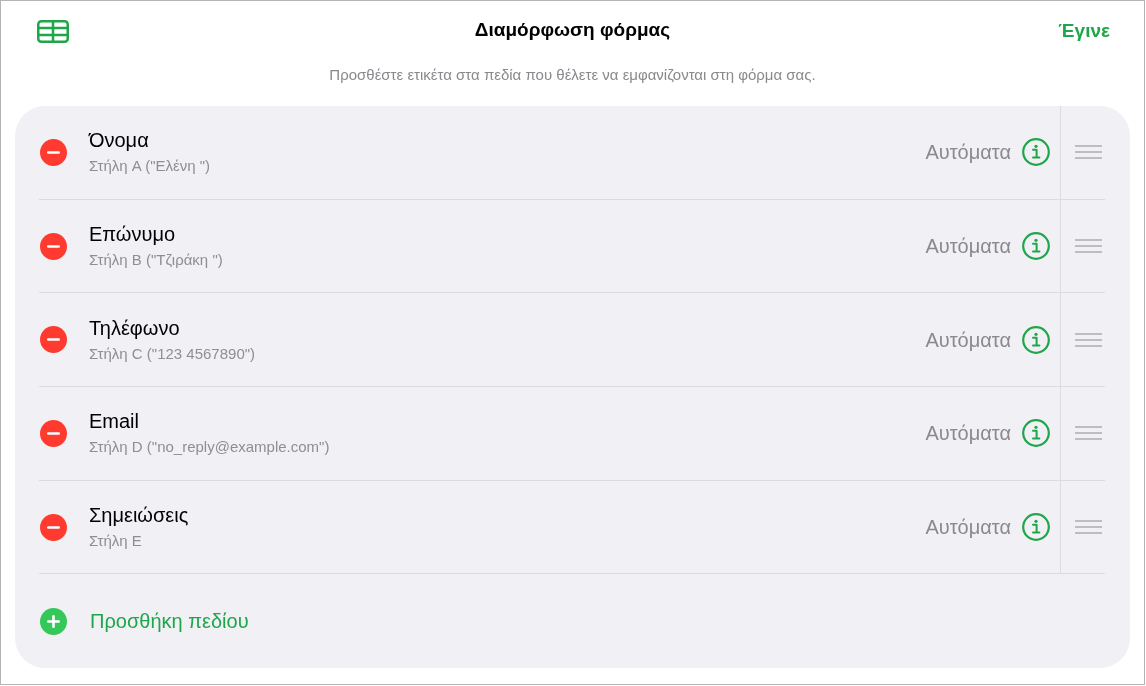  Describe the element at coordinates (150, 166) in the screenshot. I see `field-column-source: Στήλη A ("Ελένη ")` at that location.